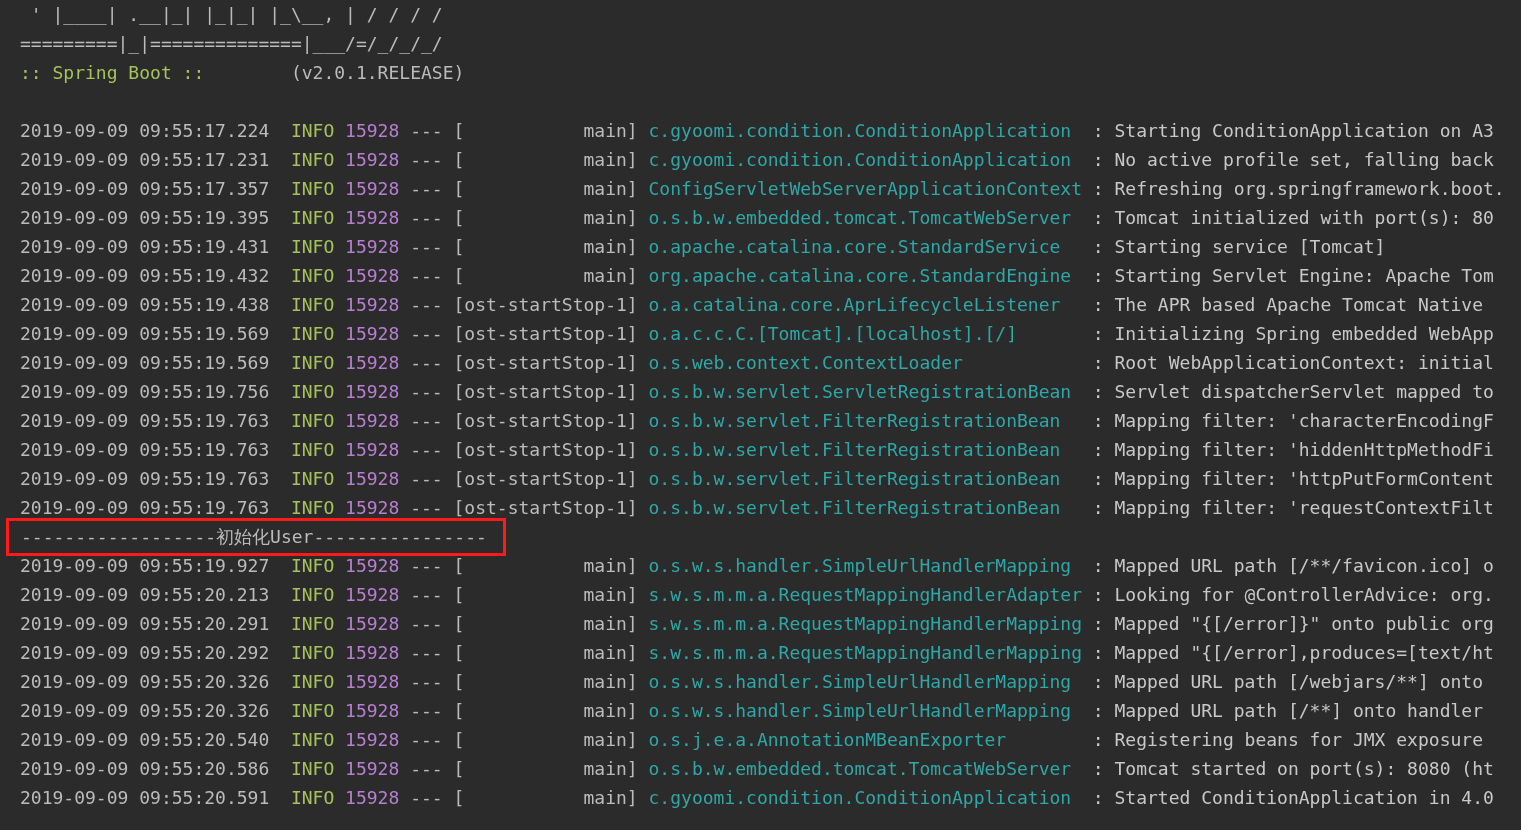  What do you see at coordinates (1287, 739) in the screenshot?
I see `log-message: : Registering beans for JMX exposure` at bounding box center [1287, 739].